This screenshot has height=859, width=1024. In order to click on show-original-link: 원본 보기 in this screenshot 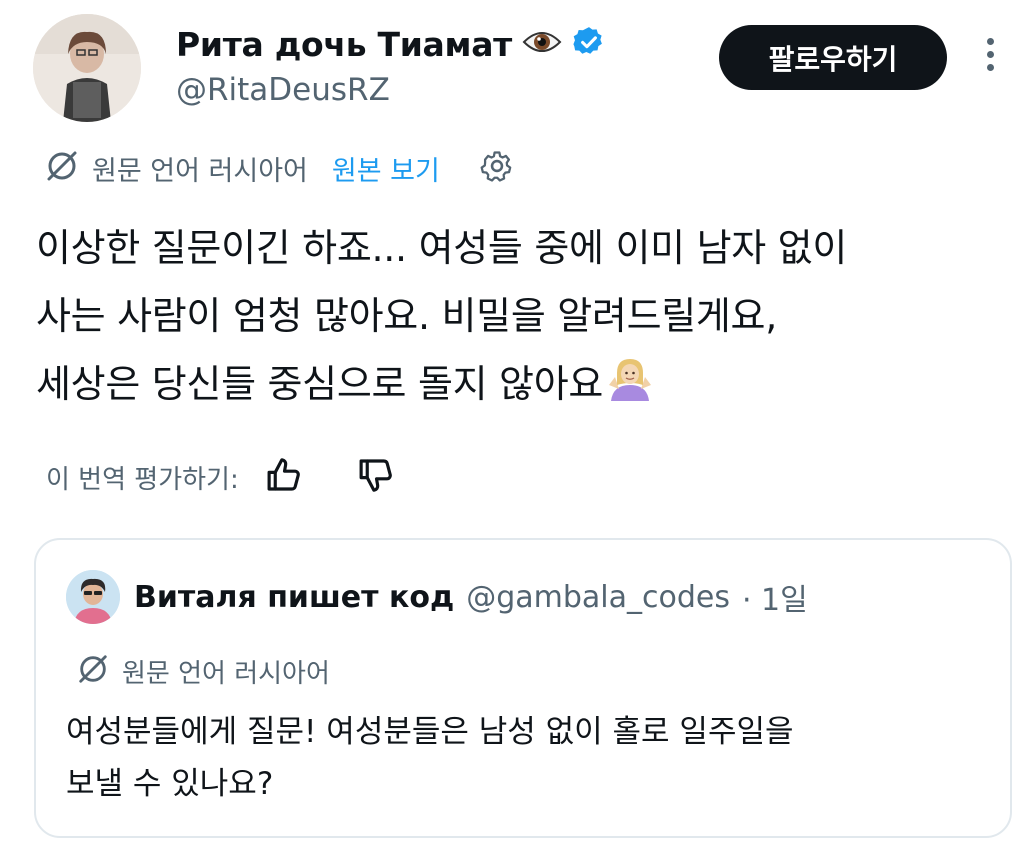, I will do `click(386, 168)`.